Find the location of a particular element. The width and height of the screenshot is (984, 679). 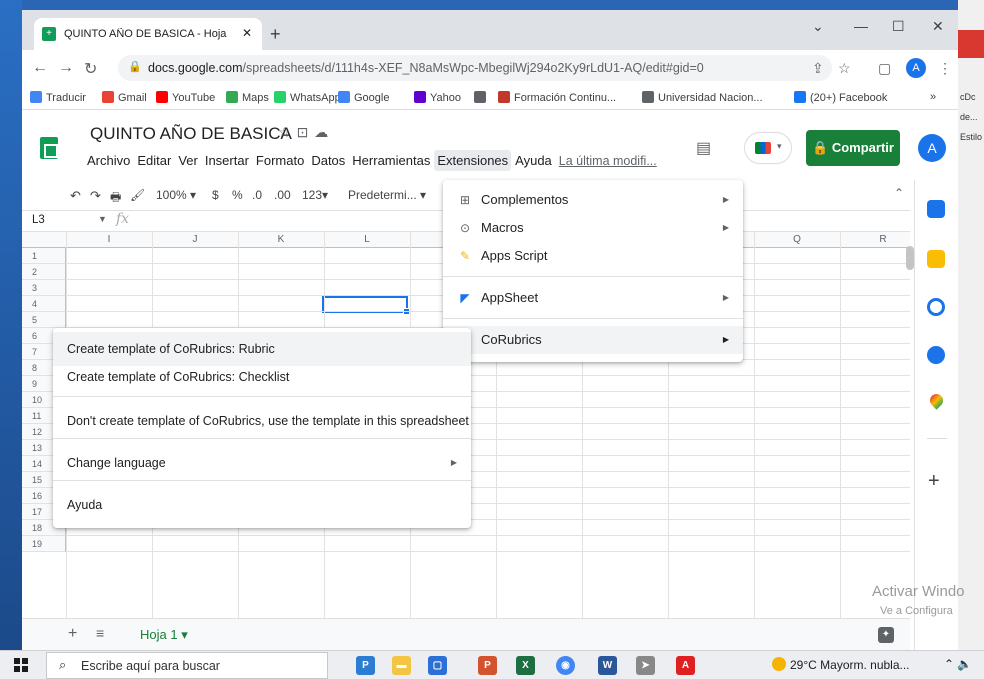

keep-icon is located at coordinates (936, 259).